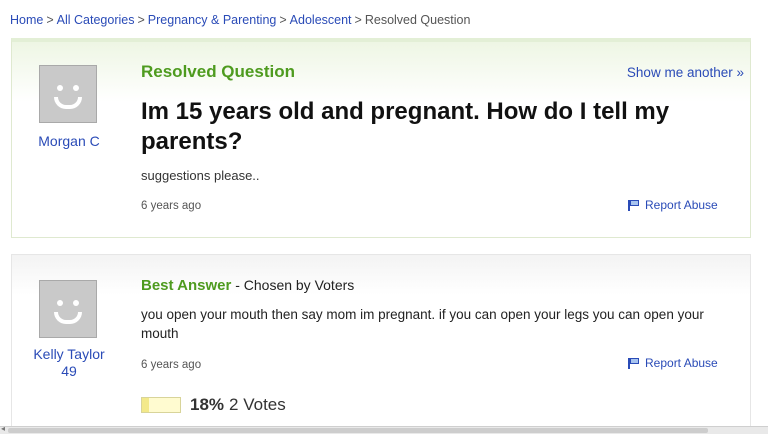 This screenshot has width=768, height=434. I want to click on vote-summary: 18% 2 Votes, so click(213, 405).